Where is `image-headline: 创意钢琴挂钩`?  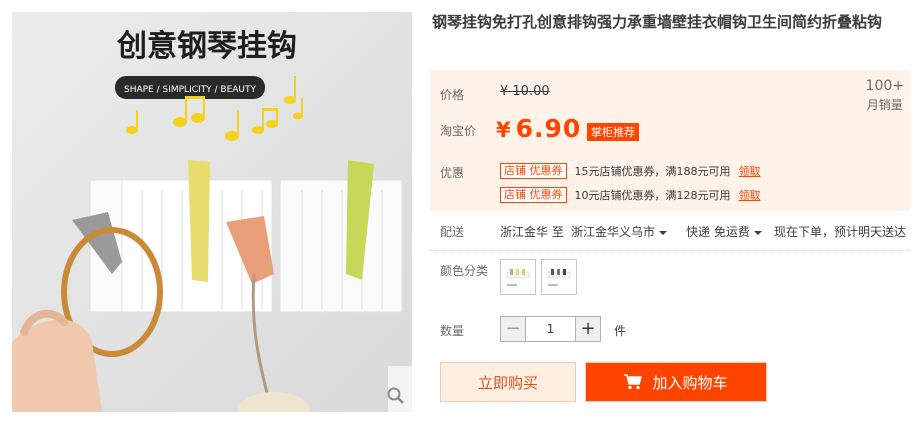
image-headline: 创意钢琴挂钩 is located at coordinates (206, 46).